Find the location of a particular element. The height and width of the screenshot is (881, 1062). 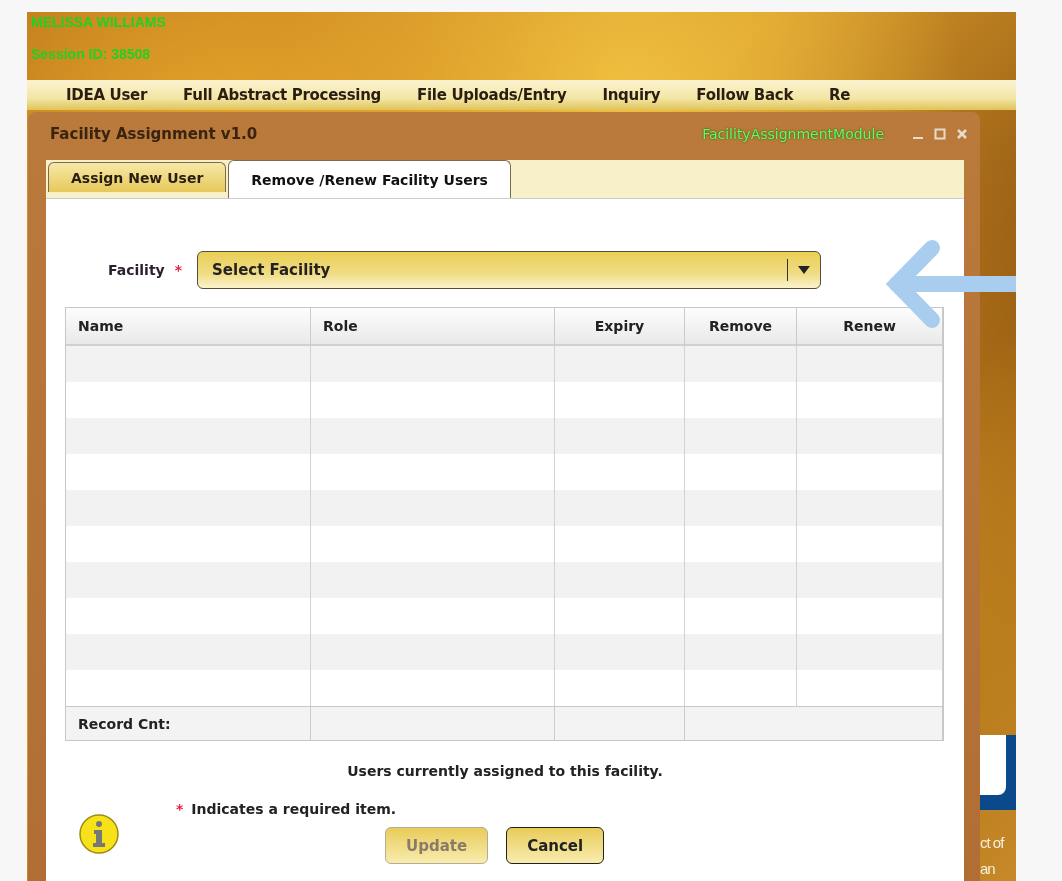

record-count-label: Record Cnt: is located at coordinates (188, 723).